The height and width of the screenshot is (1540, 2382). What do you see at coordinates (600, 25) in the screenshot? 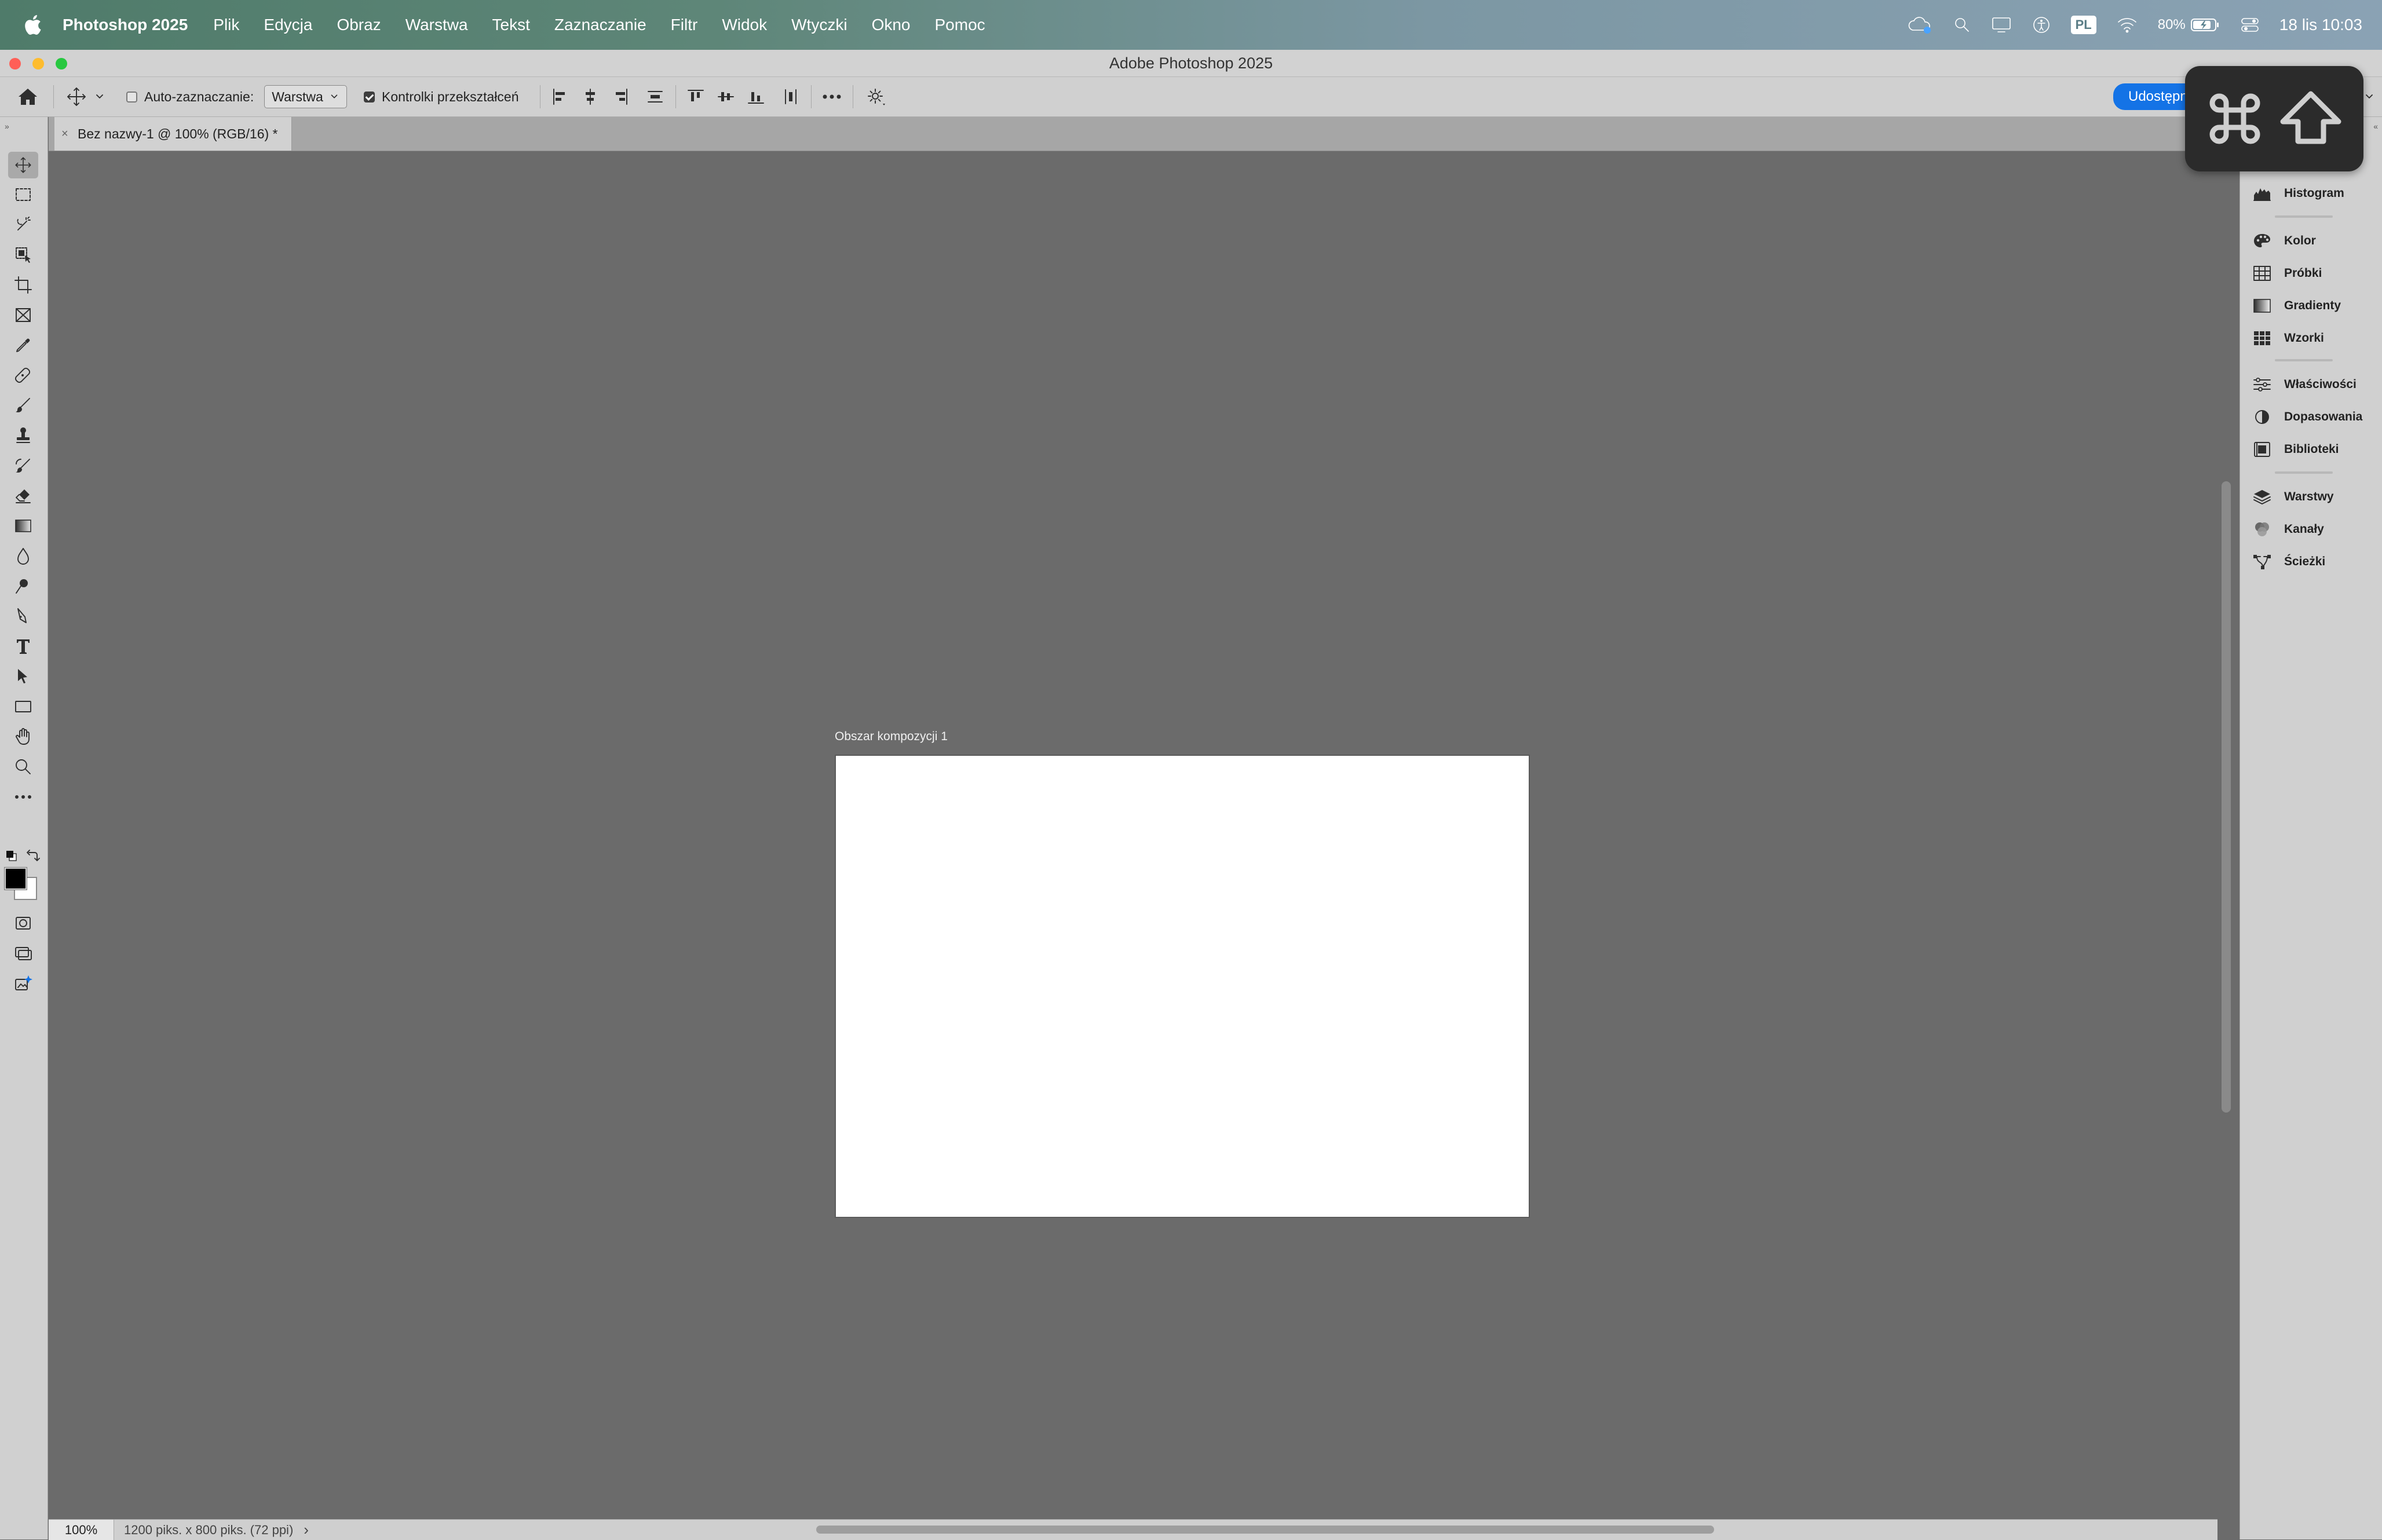
I see `menu-zaznaczanie: Zaznaczanie` at bounding box center [600, 25].